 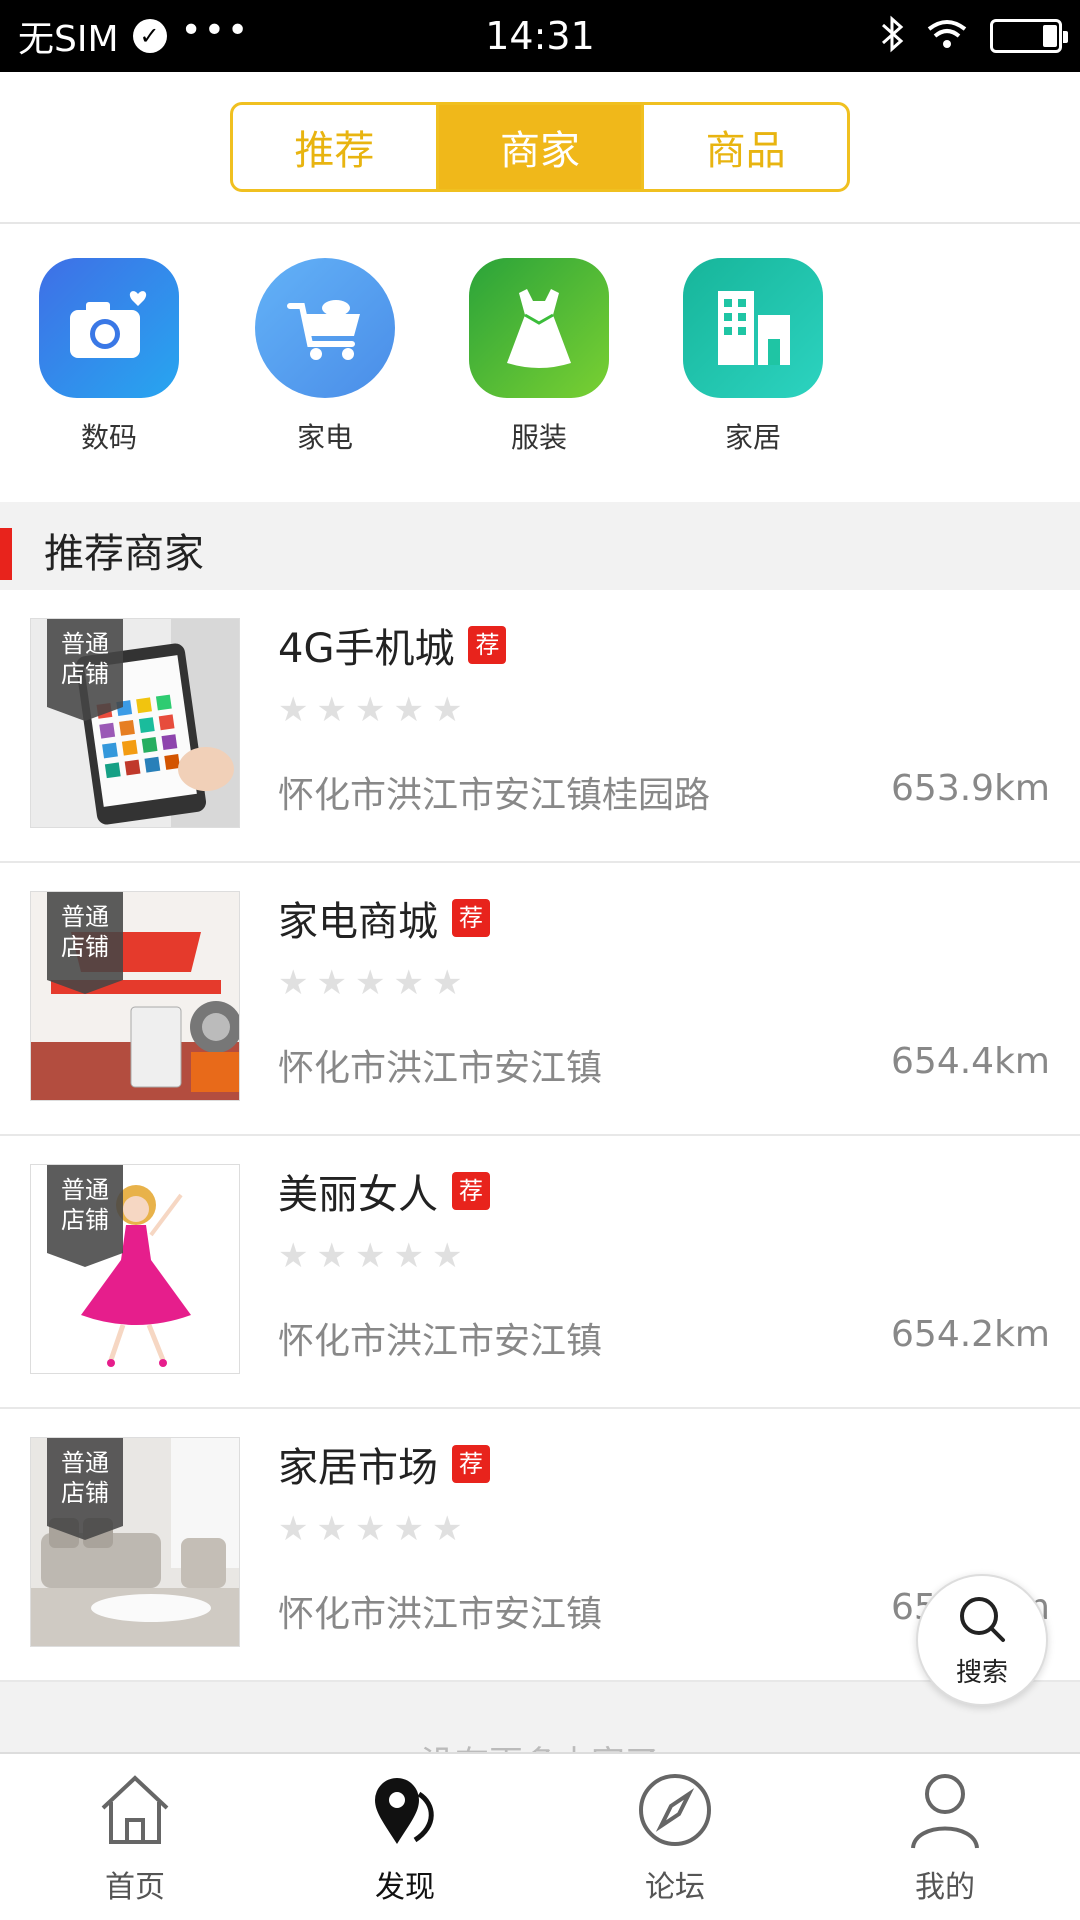 What do you see at coordinates (892, 36) in the screenshot?
I see `bluetooth-icon` at bounding box center [892, 36].